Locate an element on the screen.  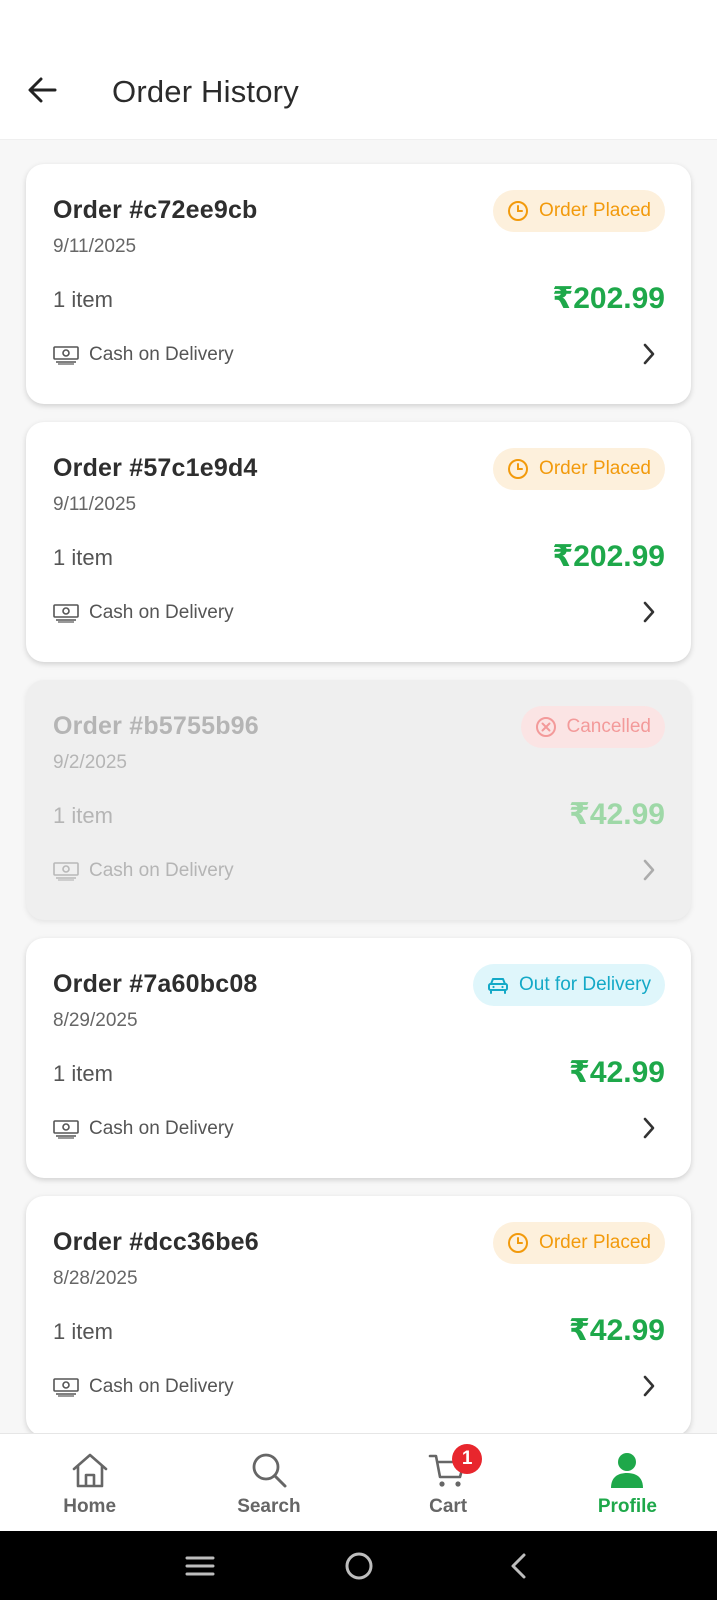
circle-icon is located at coordinates (358, 1565).